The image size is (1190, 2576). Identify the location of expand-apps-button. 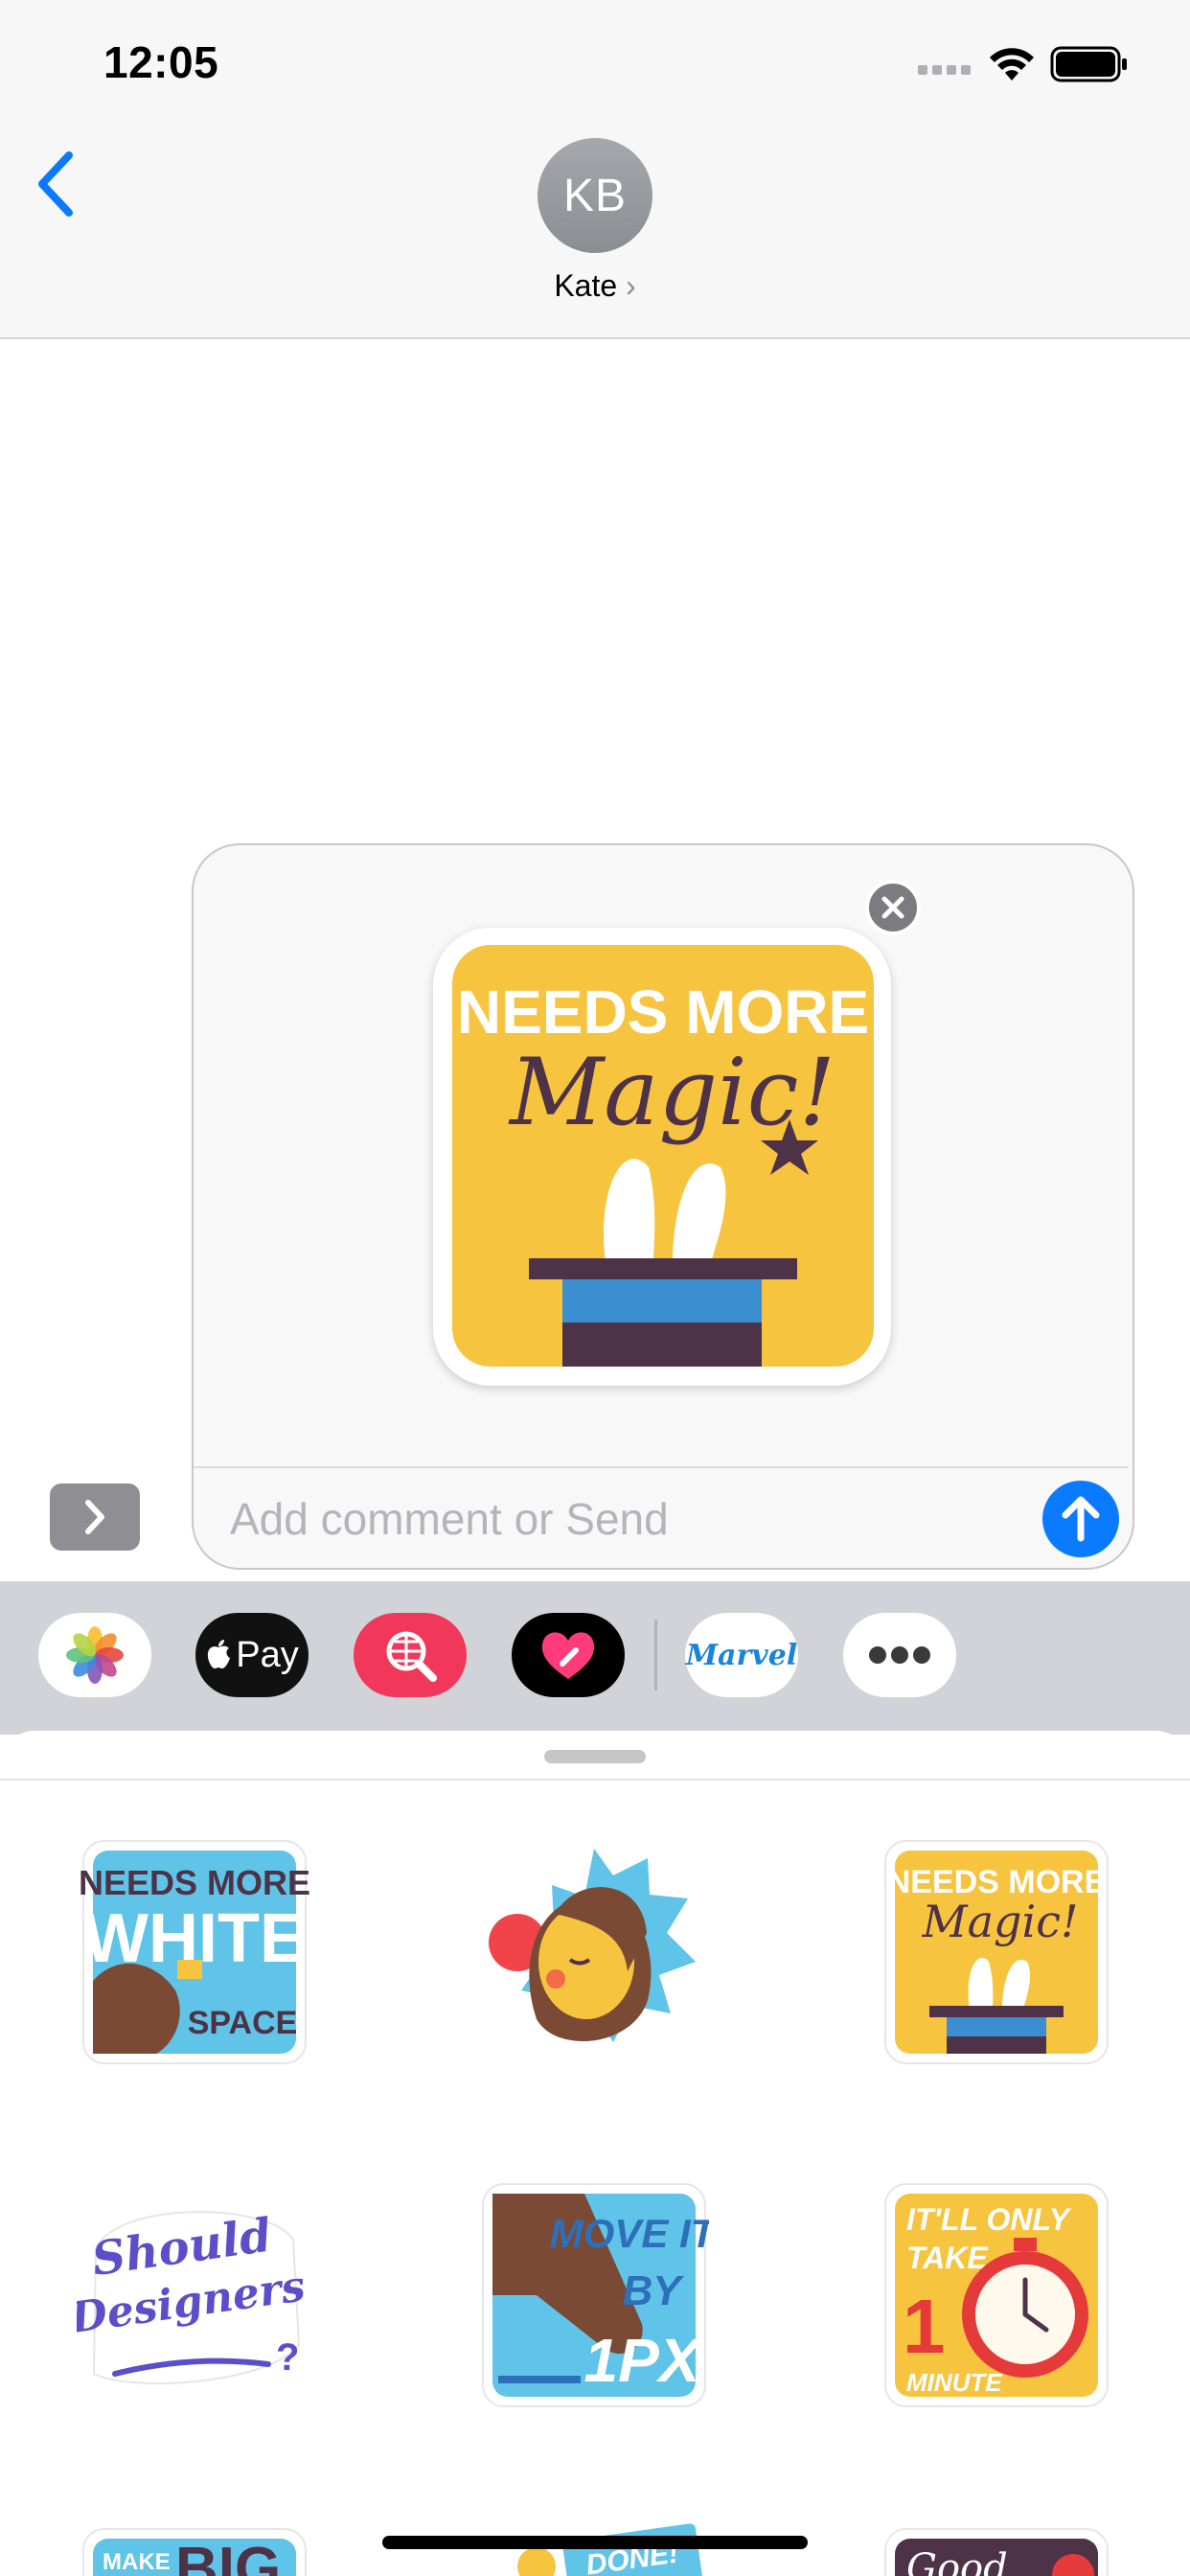
(95, 1517).